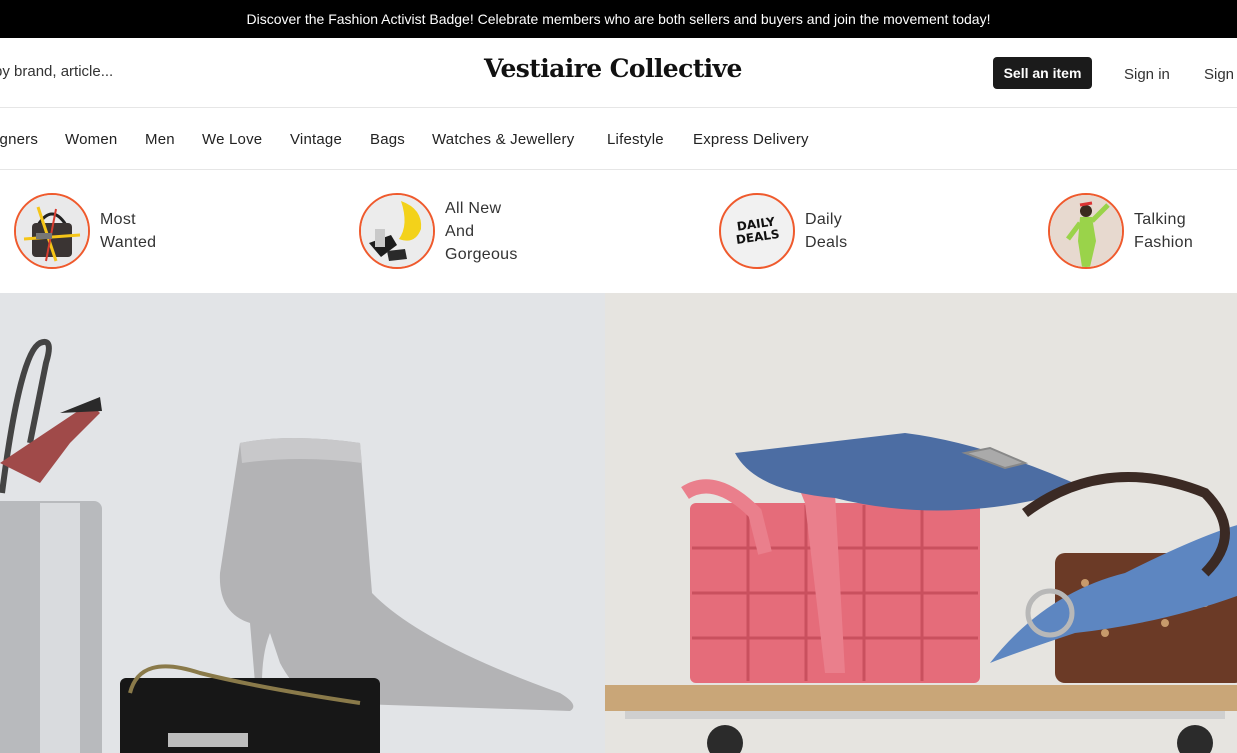 Image resolution: width=1237 pixels, height=753 pixels. Describe the element at coordinates (757, 231) in the screenshot. I see `daily-deals-badge: DAILY DEALS` at that location.